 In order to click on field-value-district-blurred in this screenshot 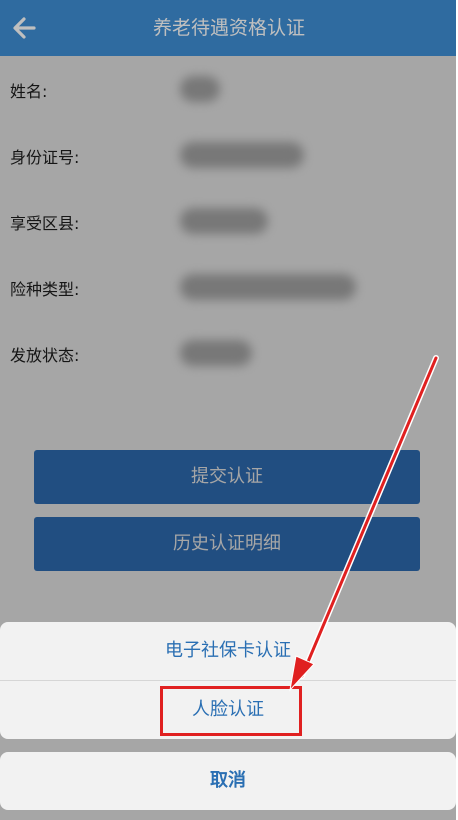, I will do `click(224, 221)`.